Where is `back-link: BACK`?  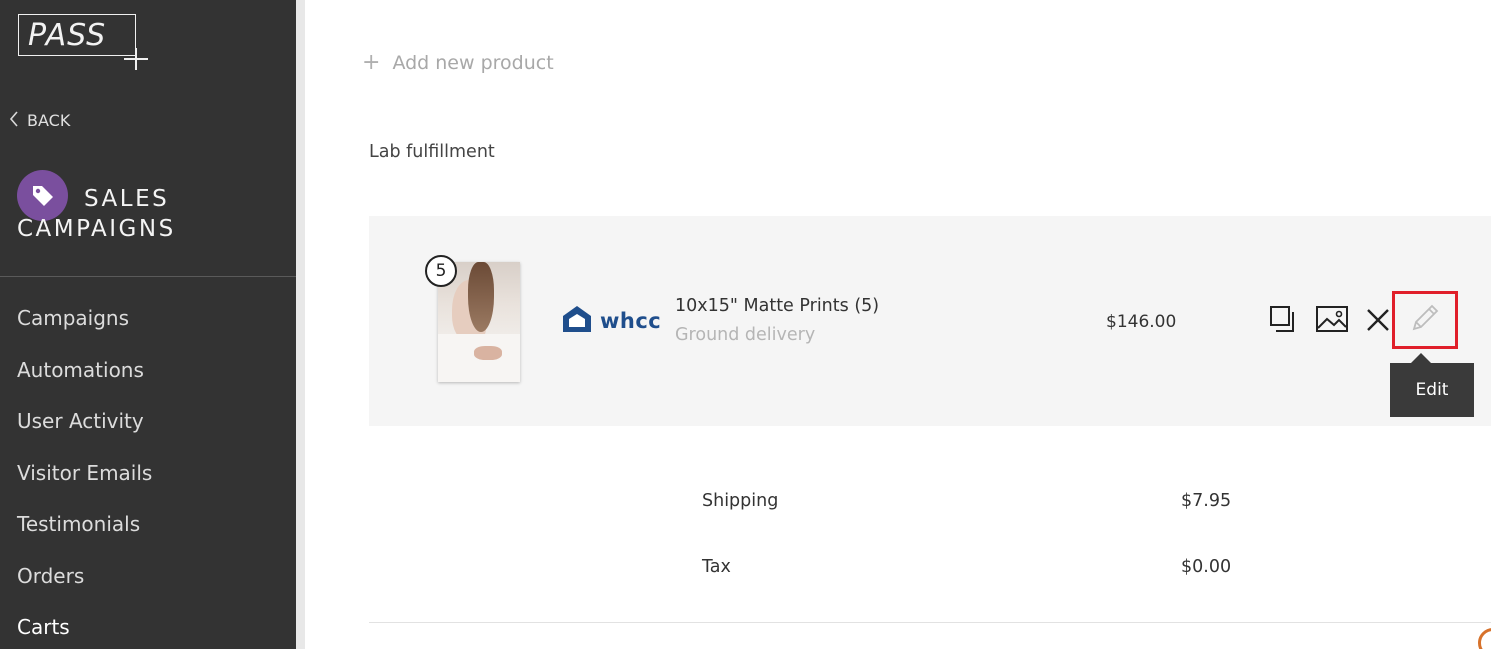
back-link: BACK is located at coordinates (39, 120).